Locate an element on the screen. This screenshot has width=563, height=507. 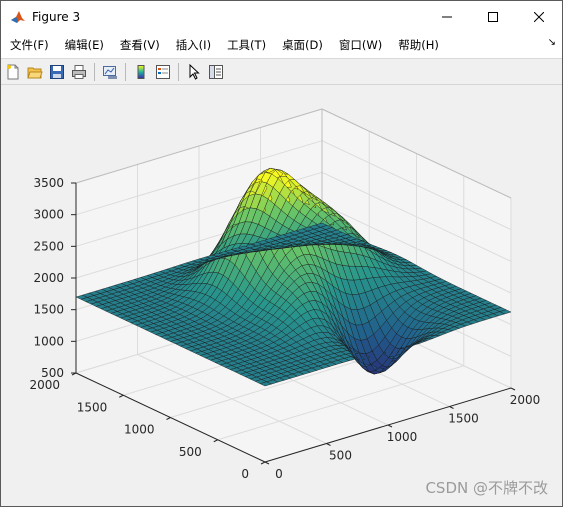
new-figure-icon is located at coordinates (13, 72).